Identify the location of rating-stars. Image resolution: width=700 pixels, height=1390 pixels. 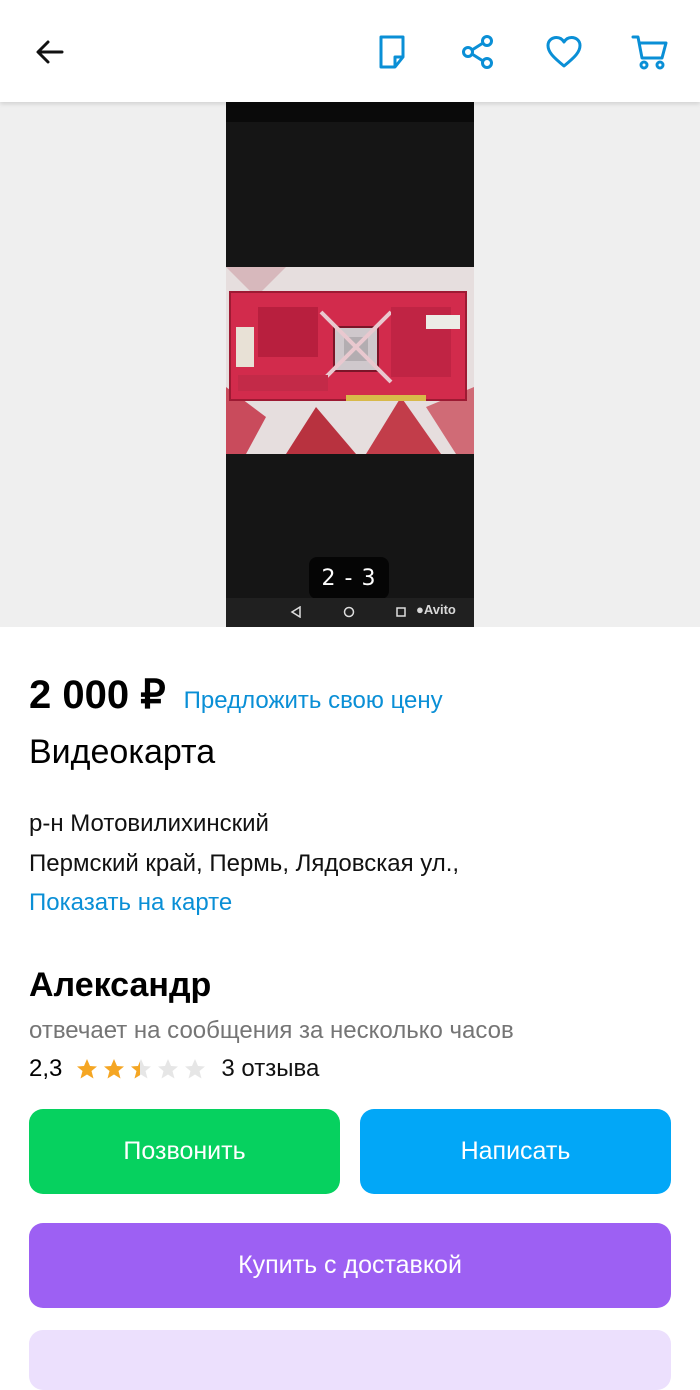
(141, 1069).